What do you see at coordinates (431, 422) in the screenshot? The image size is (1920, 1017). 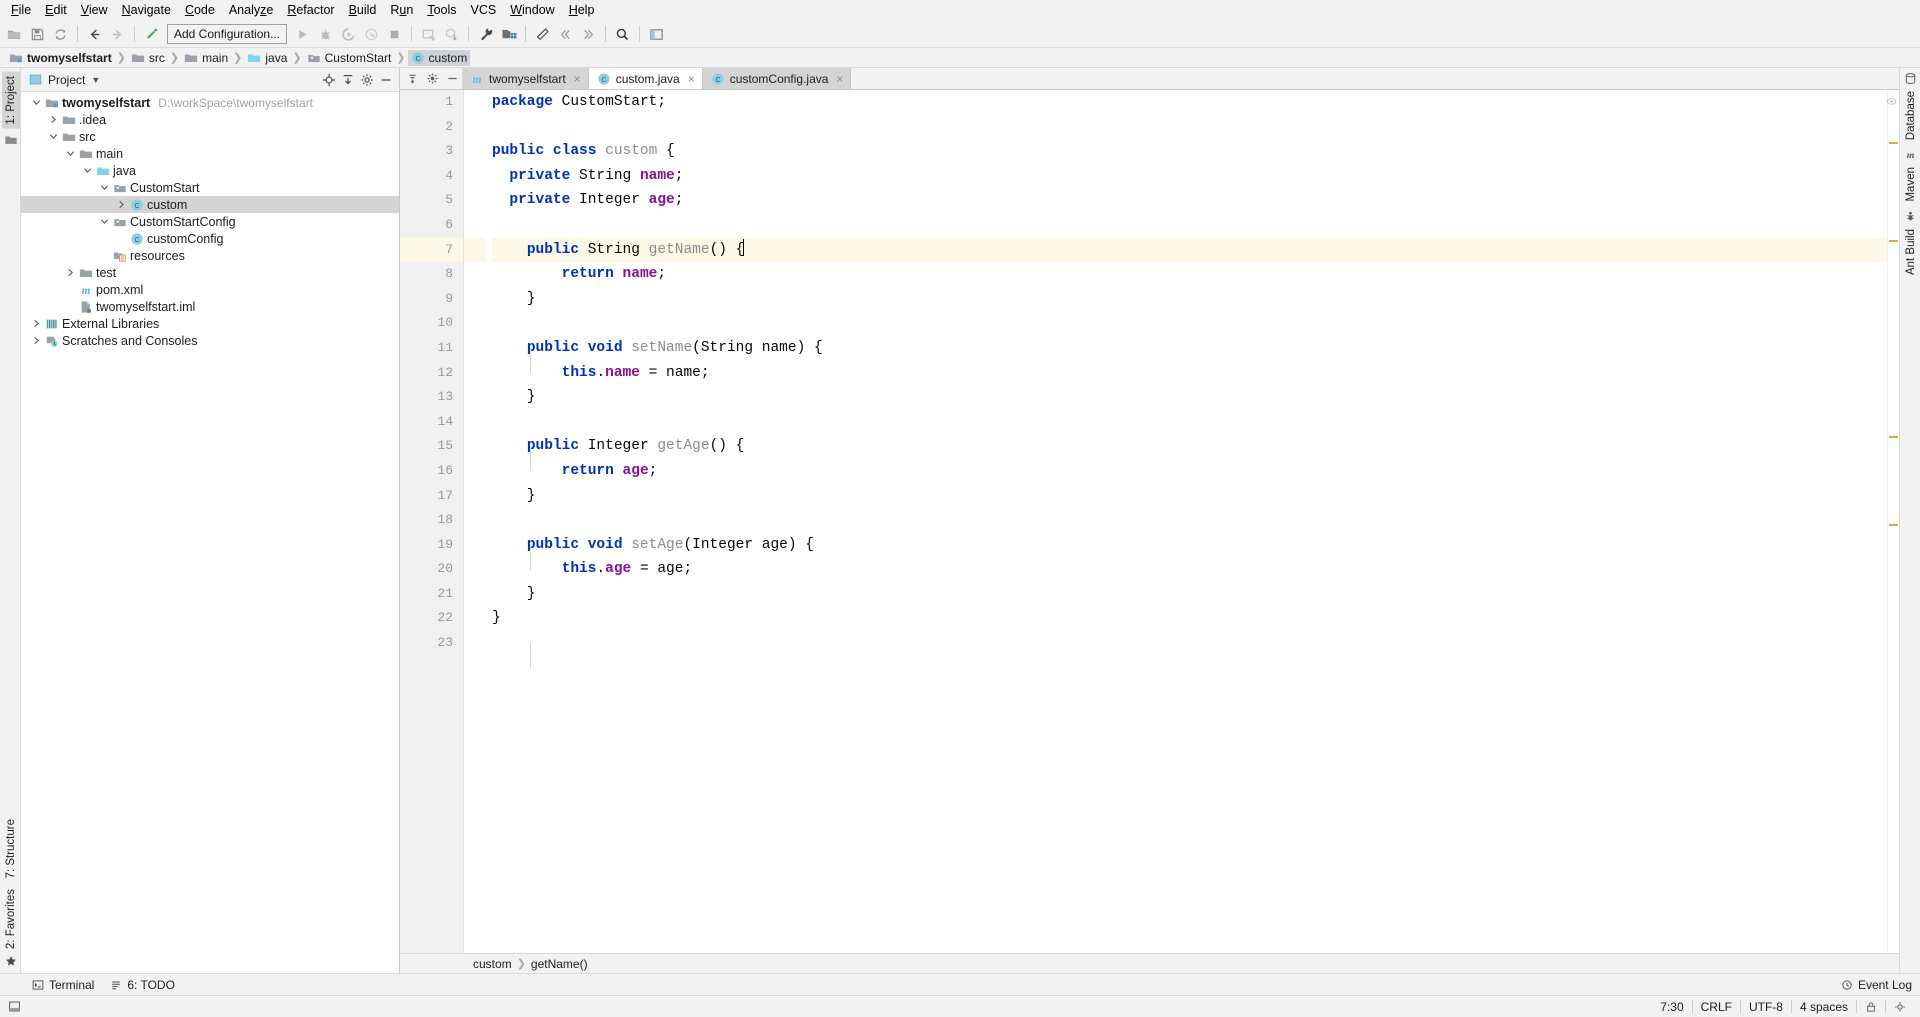 I see `line-number: 14` at bounding box center [431, 422].